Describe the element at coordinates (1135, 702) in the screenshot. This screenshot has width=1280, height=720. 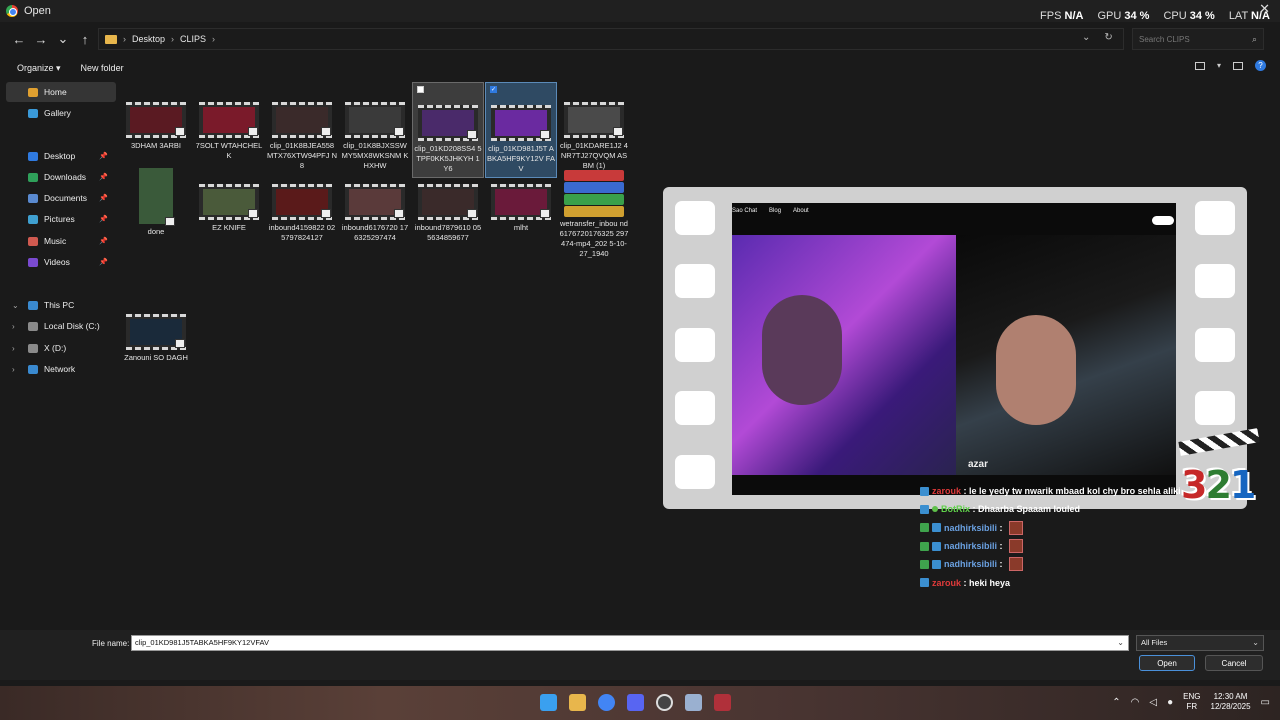
I see `network-icon: ◠` at that location.